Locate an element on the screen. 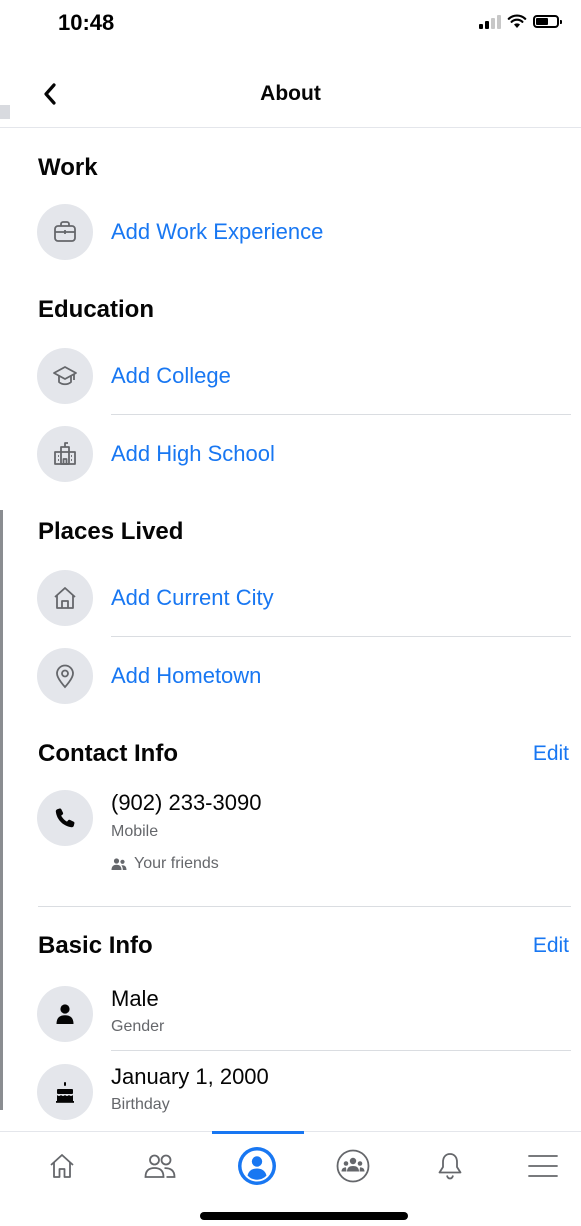  profile-icon is located at coordinates (257, 1166).